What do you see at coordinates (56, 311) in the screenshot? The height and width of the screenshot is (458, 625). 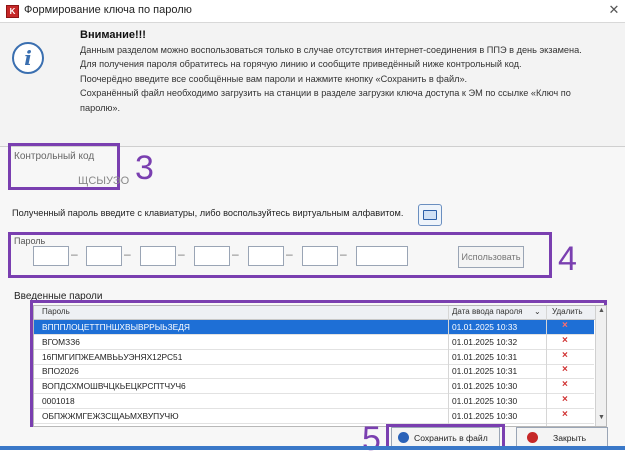 I see `column-header-password: Пароль` at bounding box center [56, 311].